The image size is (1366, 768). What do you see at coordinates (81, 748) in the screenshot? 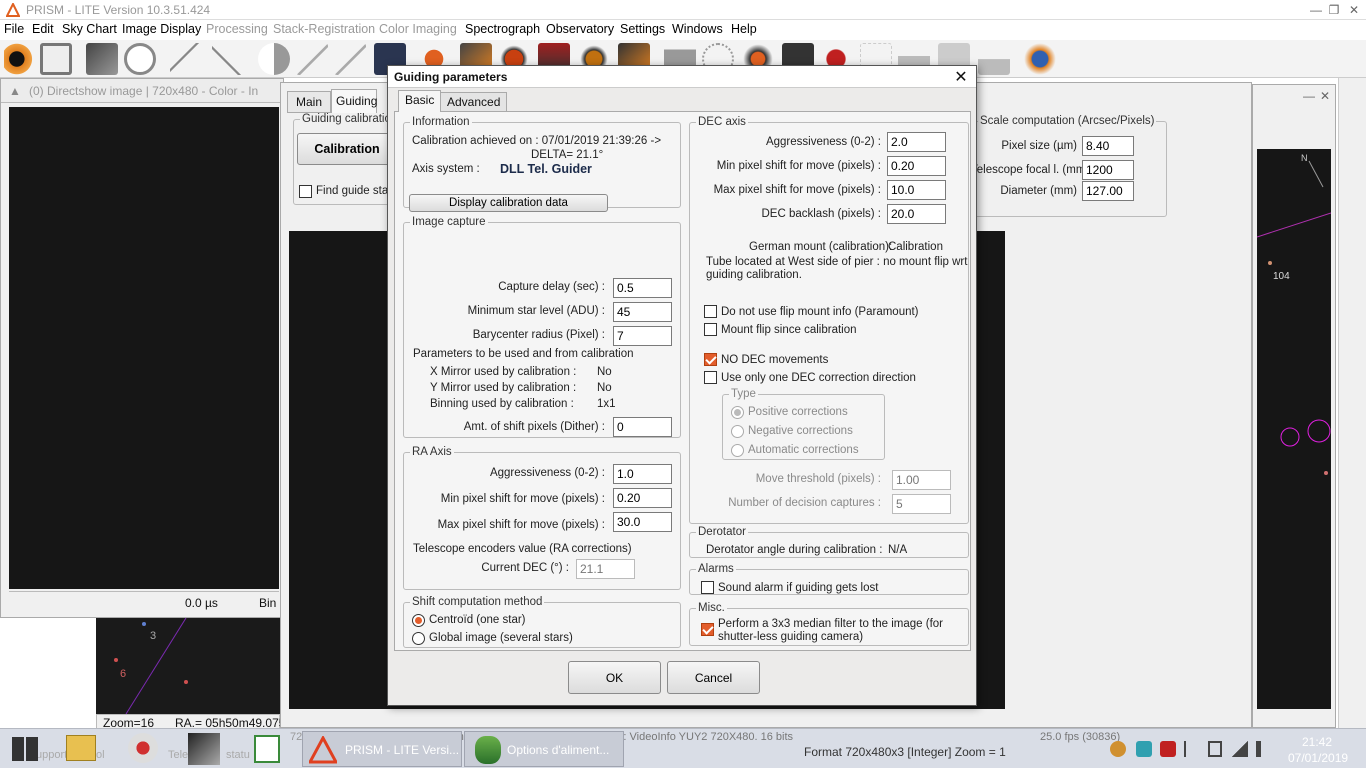
I see `explorer-icon` at bounding box center [81, 748].